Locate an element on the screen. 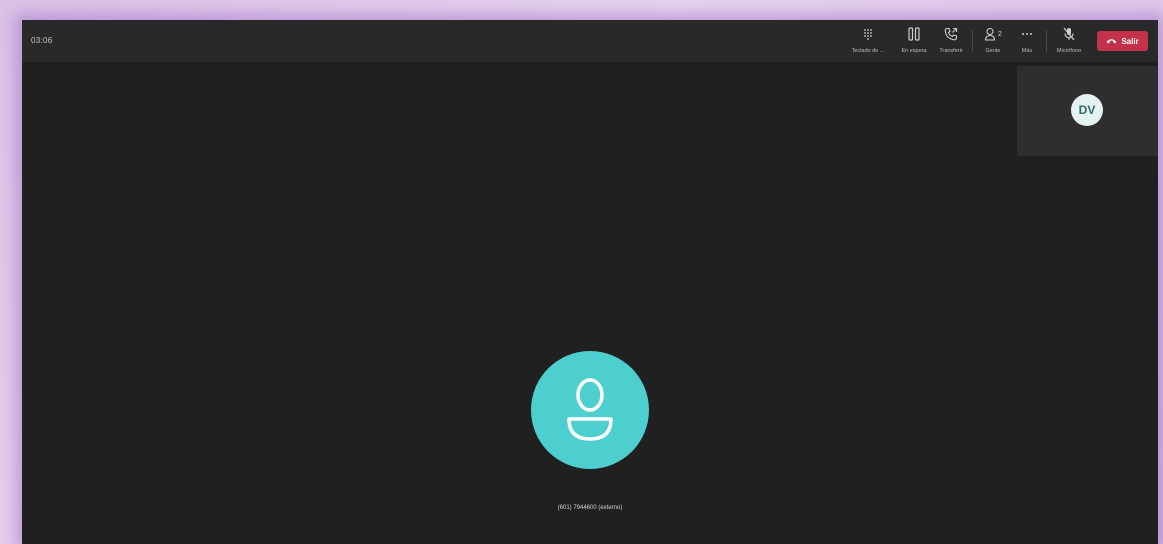 Image resolution: width=1163 pixels, height=544 pixels. people-label: Gente is located at coordinates (993, 51).